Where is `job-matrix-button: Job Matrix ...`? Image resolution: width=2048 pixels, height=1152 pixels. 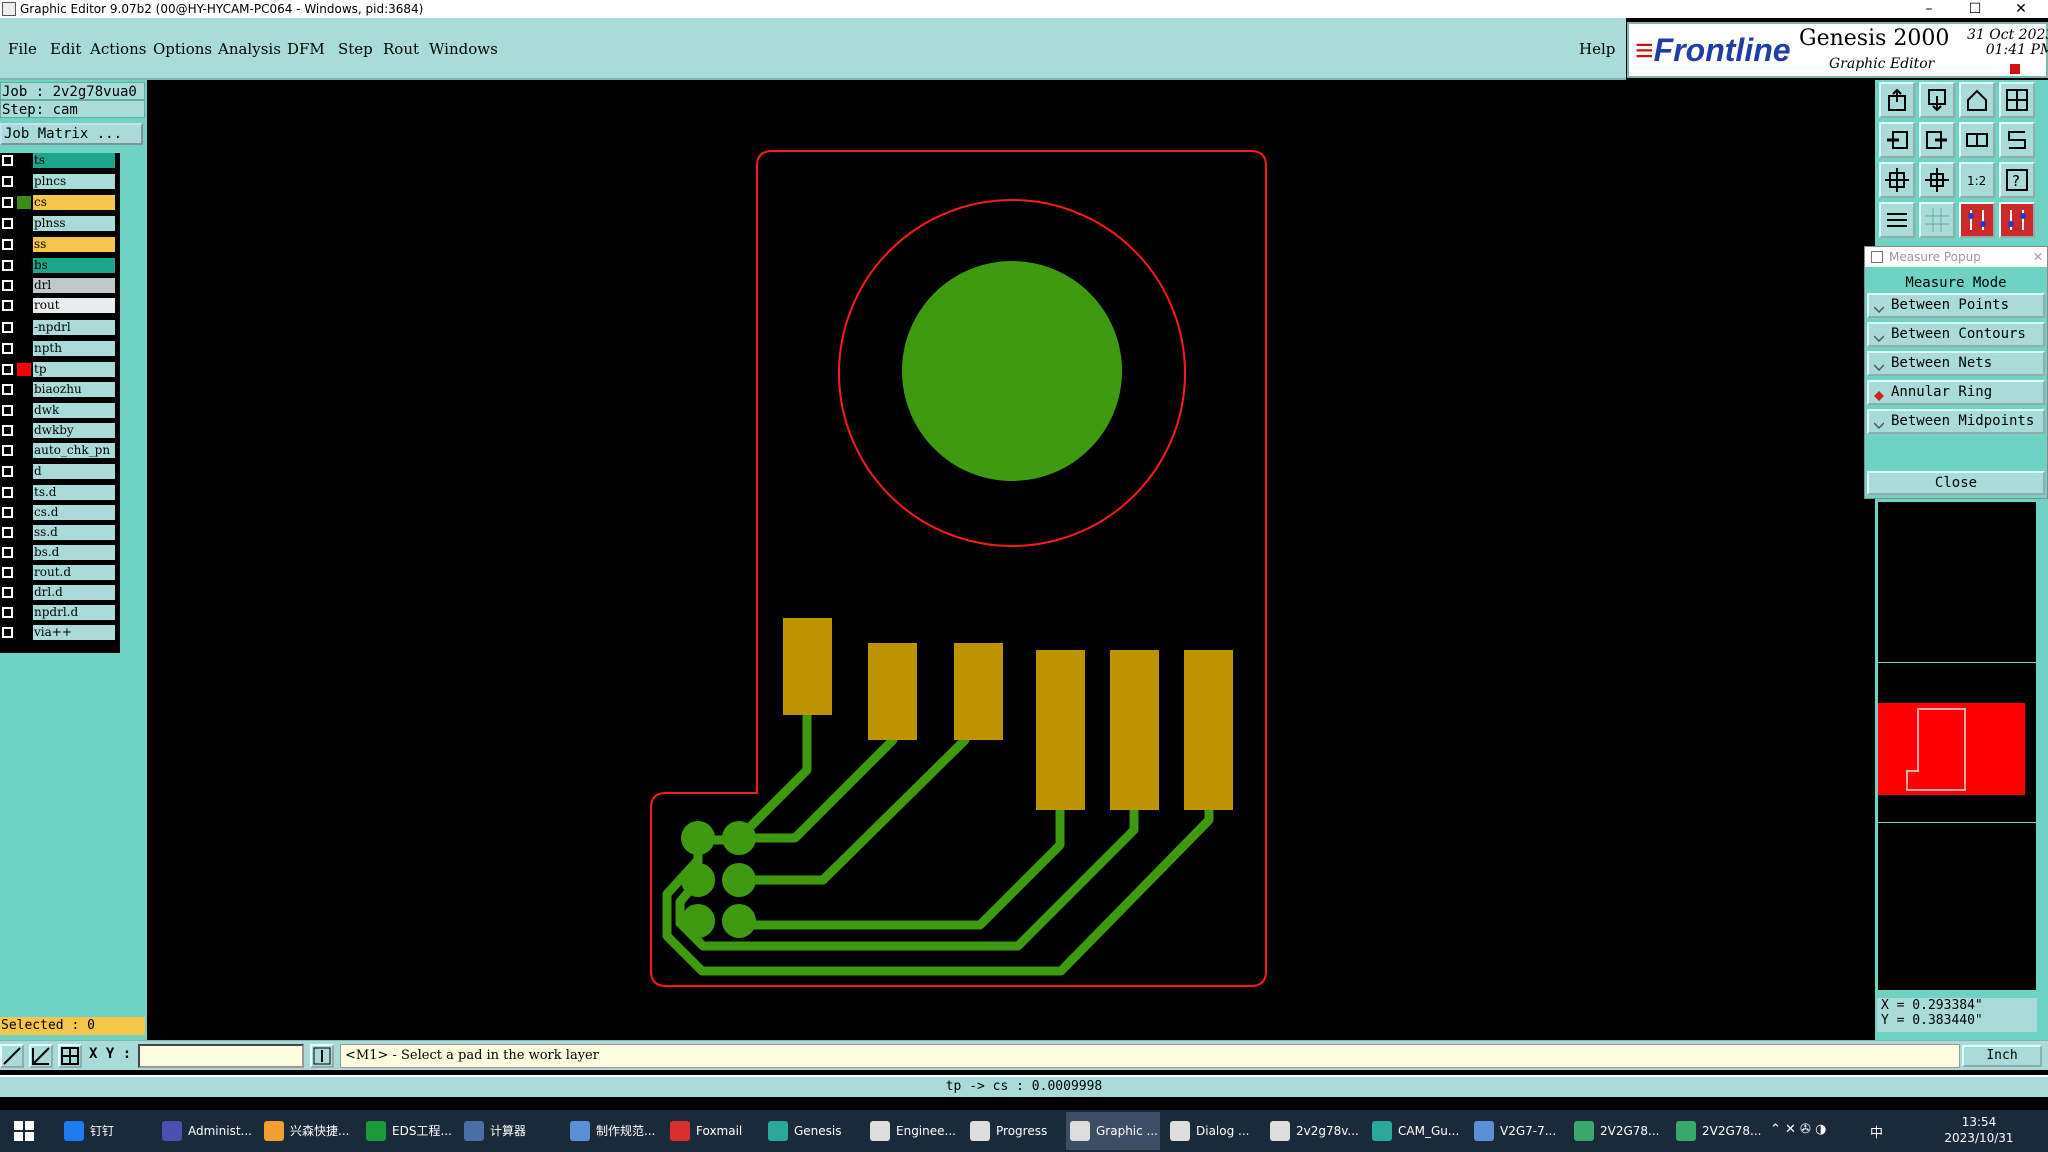
job-matrix-button: Job Matrix ... is located at coordinates (71, 134).